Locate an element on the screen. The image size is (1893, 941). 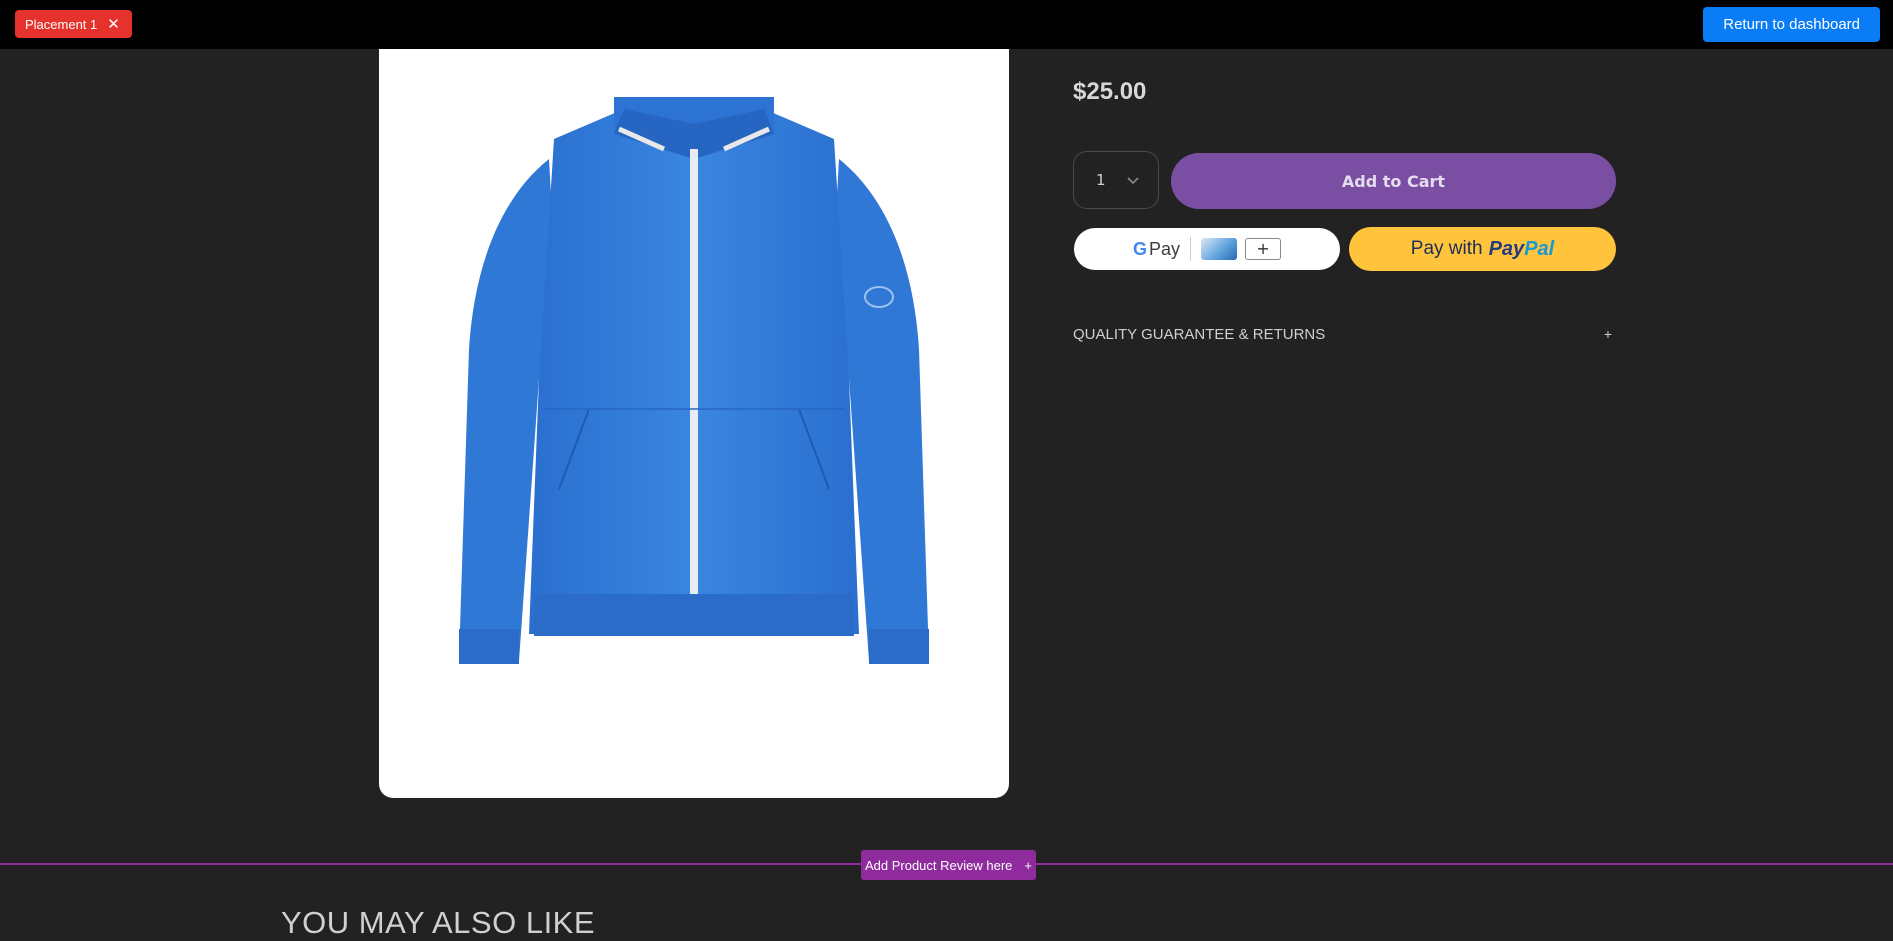
placement-label: Placement 1 is located at coordinates (61, 24).